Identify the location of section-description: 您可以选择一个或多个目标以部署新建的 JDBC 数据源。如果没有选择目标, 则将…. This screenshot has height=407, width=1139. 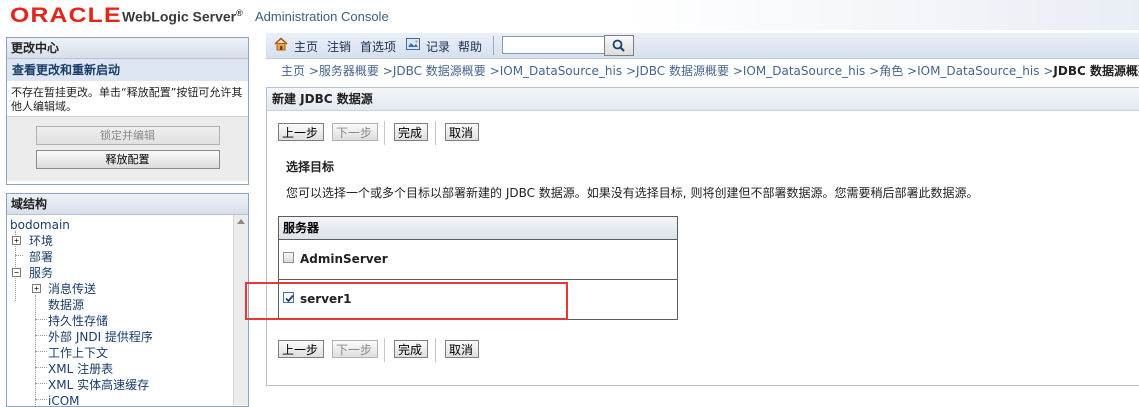
(632, 193).